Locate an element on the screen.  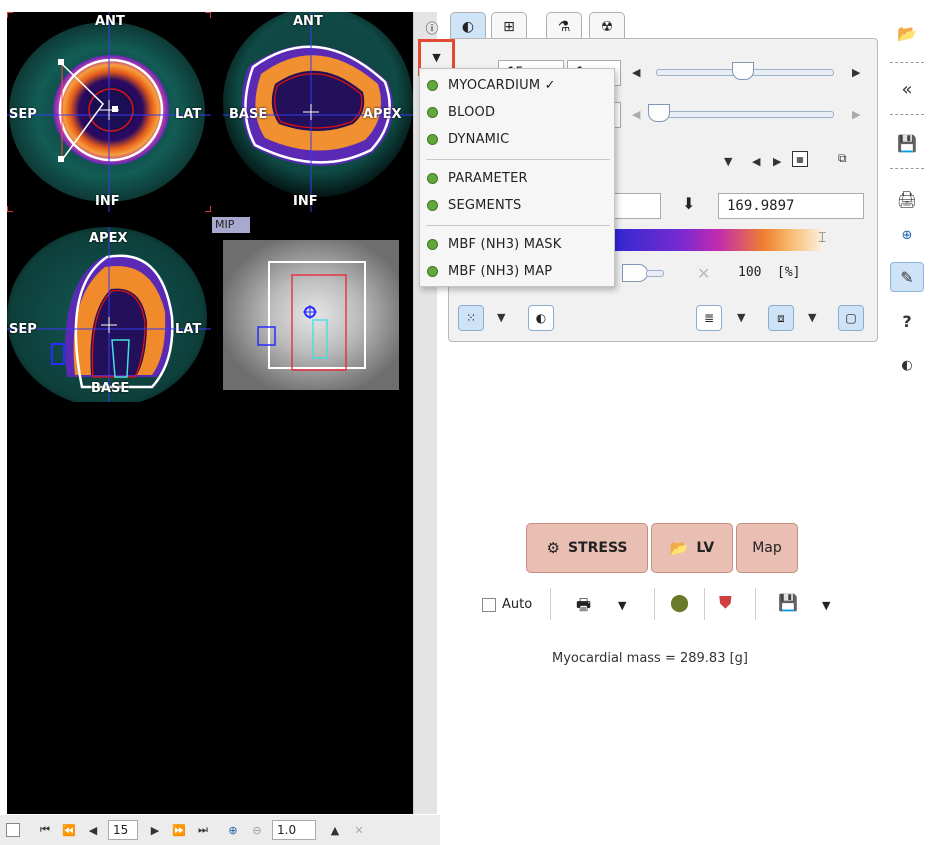
menu-item-parameter: PARAMETER is located at coordinates (517, 178).